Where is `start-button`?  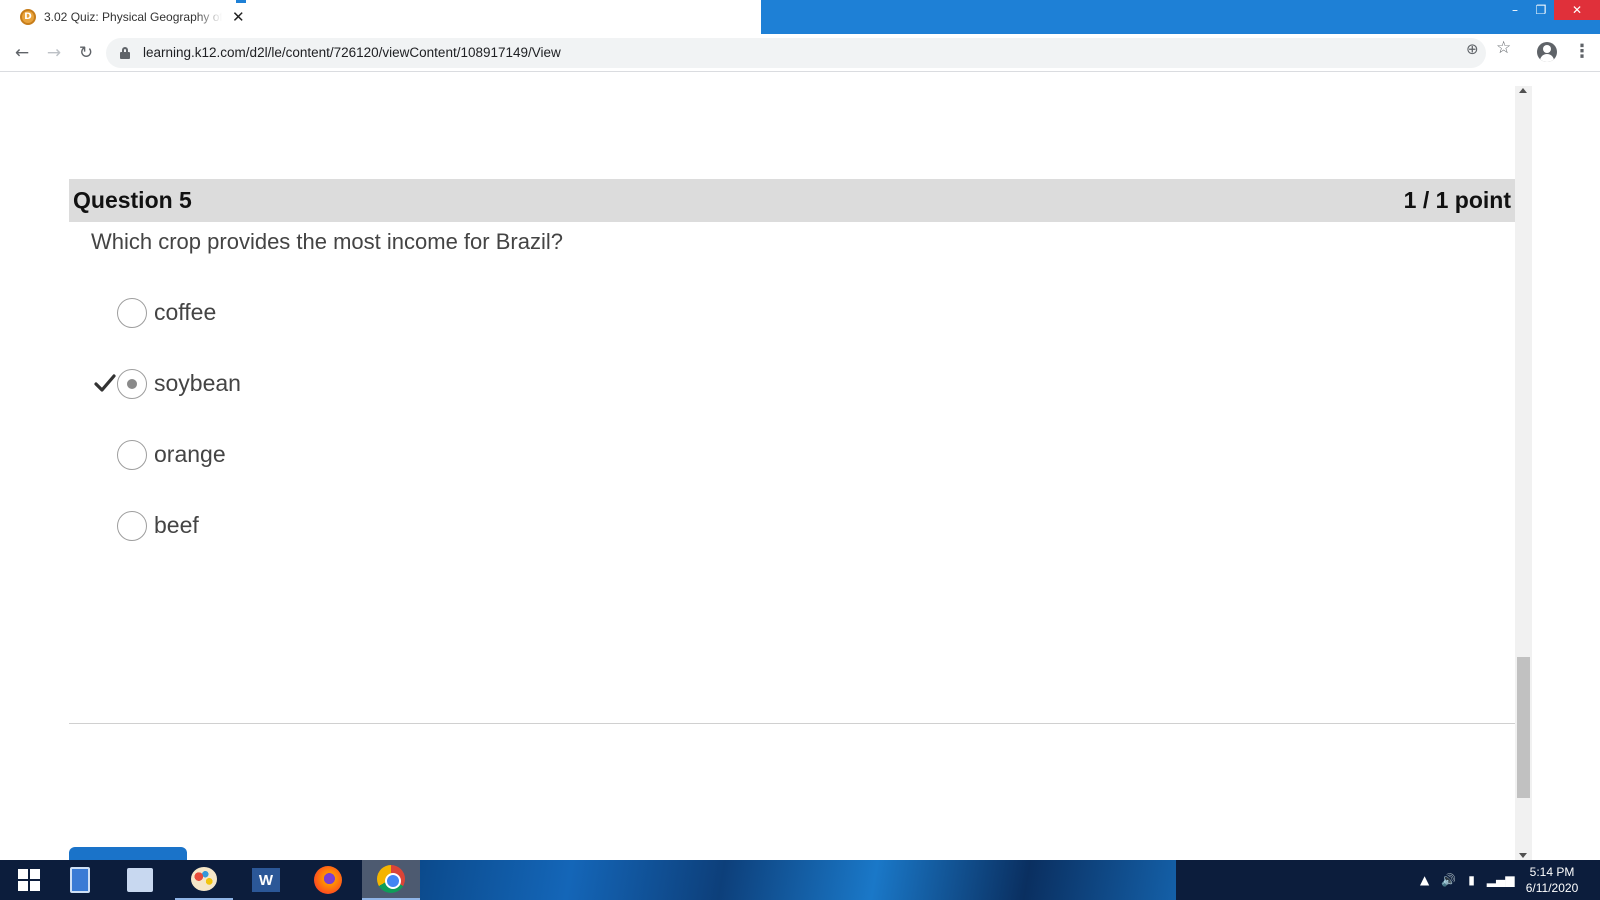
start-button is located at coordinates (29, 880).